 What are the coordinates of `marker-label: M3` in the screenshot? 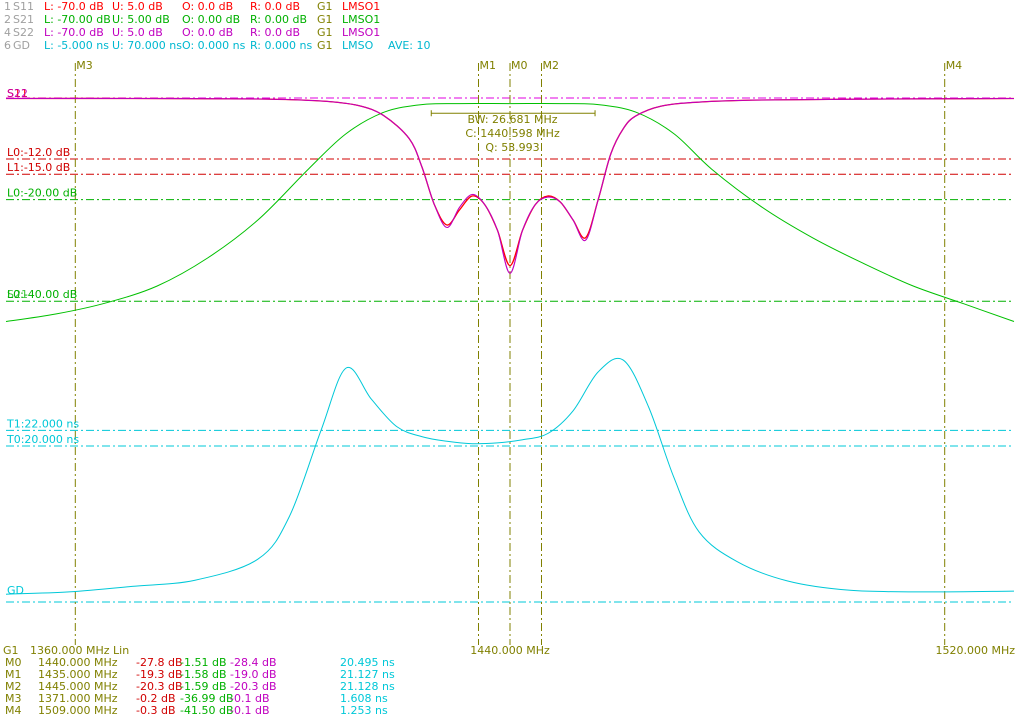 It's located at (84, 65).